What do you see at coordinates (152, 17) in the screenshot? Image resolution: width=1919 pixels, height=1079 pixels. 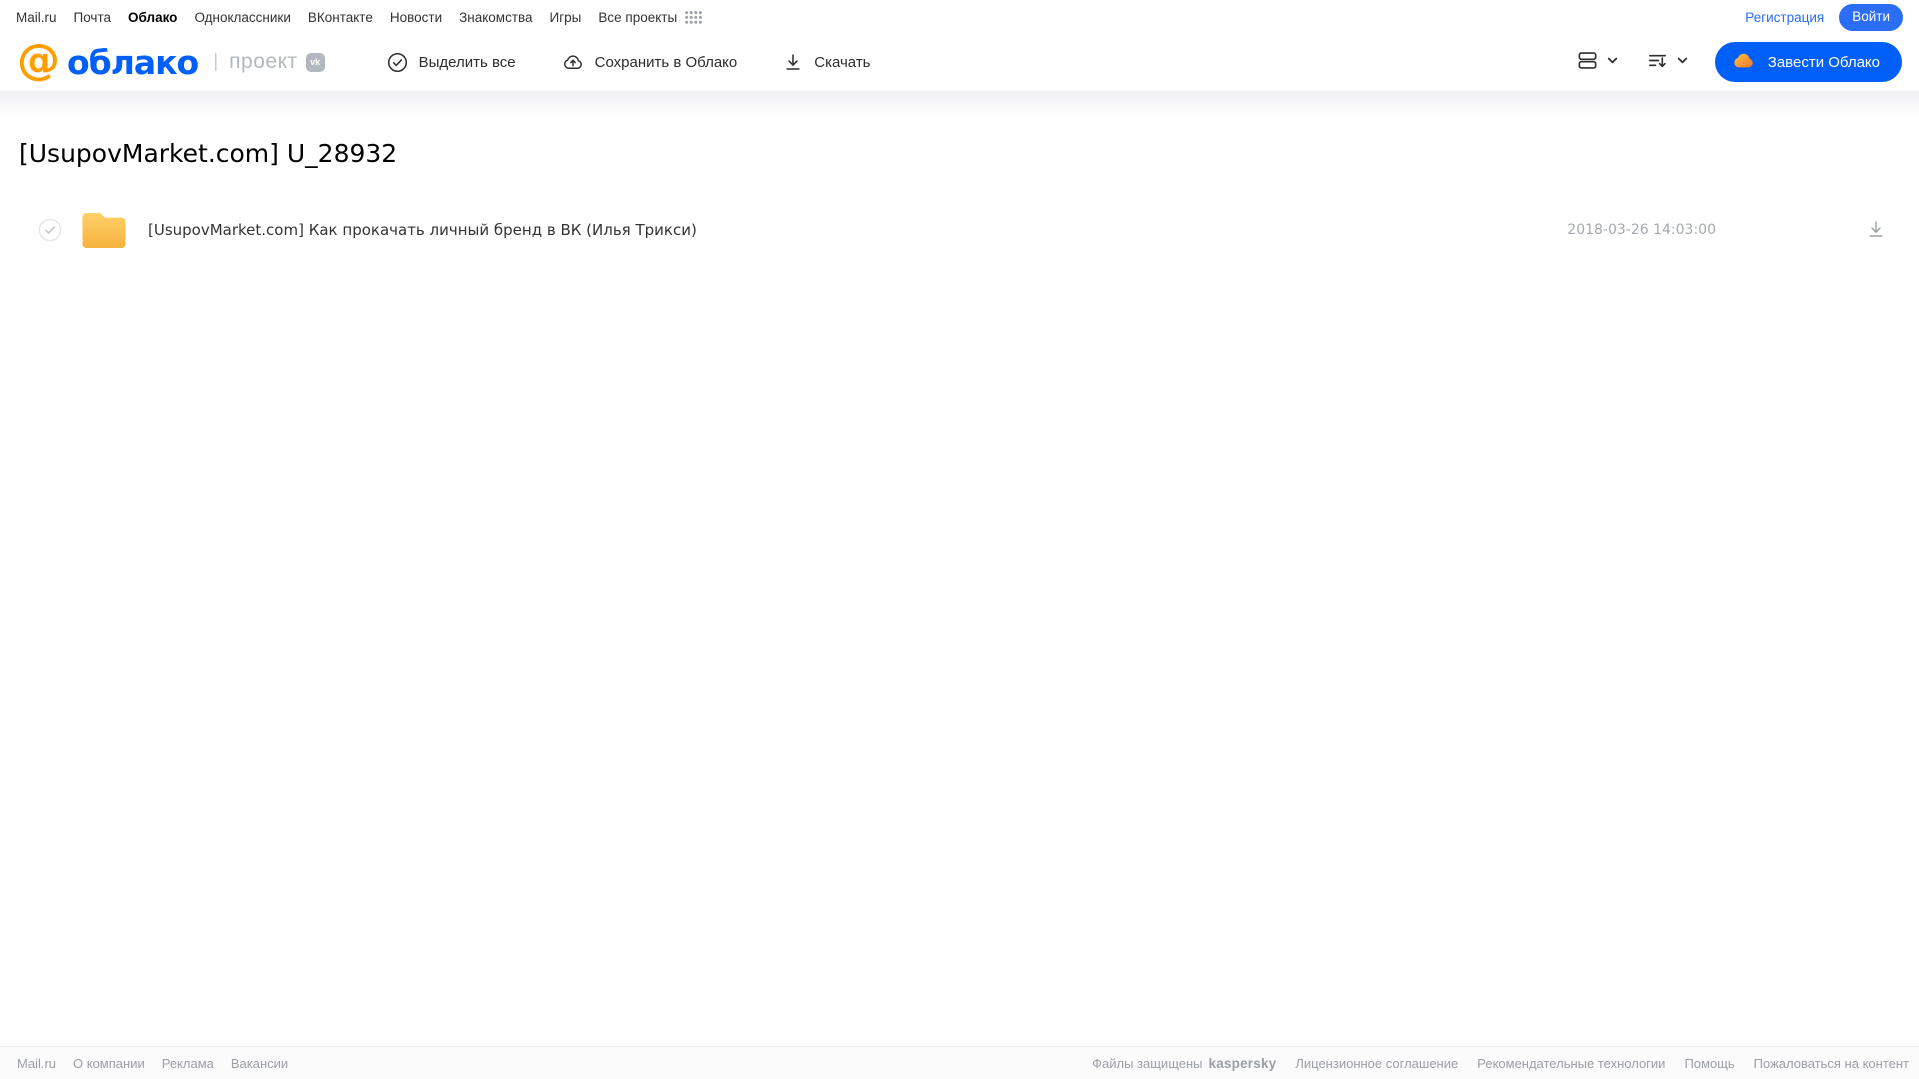 I see `nav-cloud: Облако` at bounding box center [152, 17].